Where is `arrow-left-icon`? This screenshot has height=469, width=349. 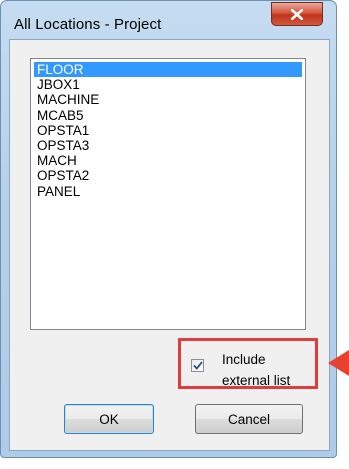 arrow-left-icon is located at coordinates (338, 363).